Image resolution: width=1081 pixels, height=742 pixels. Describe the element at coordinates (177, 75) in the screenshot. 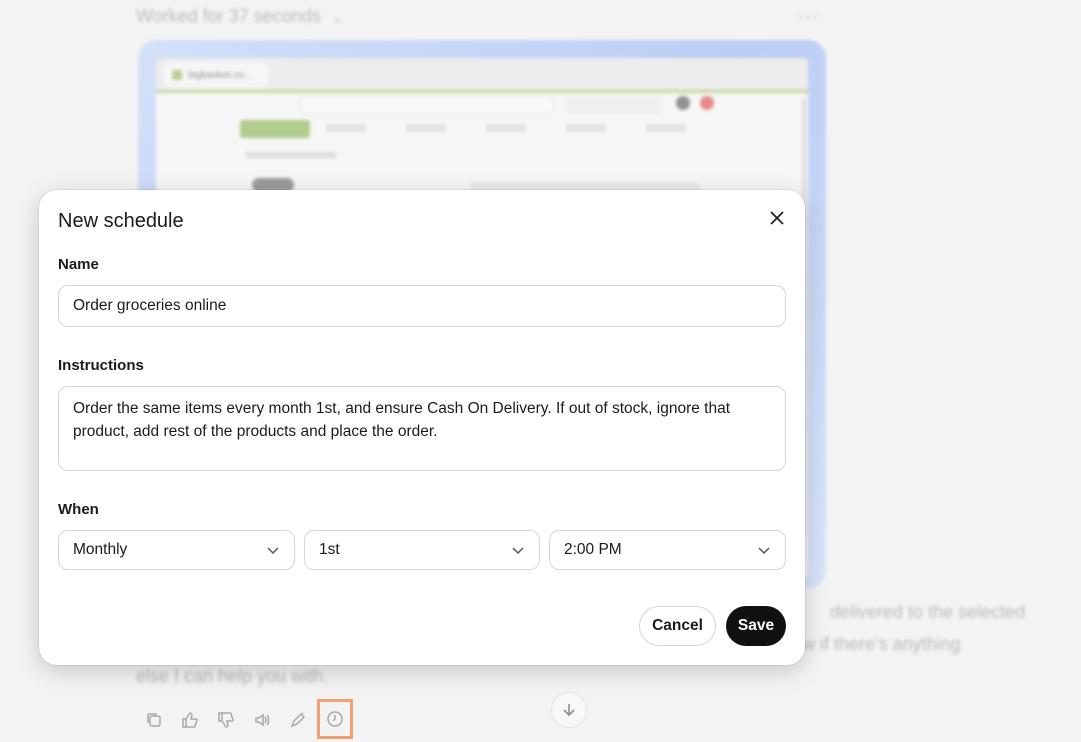

I see `favicon-icon` at that location.